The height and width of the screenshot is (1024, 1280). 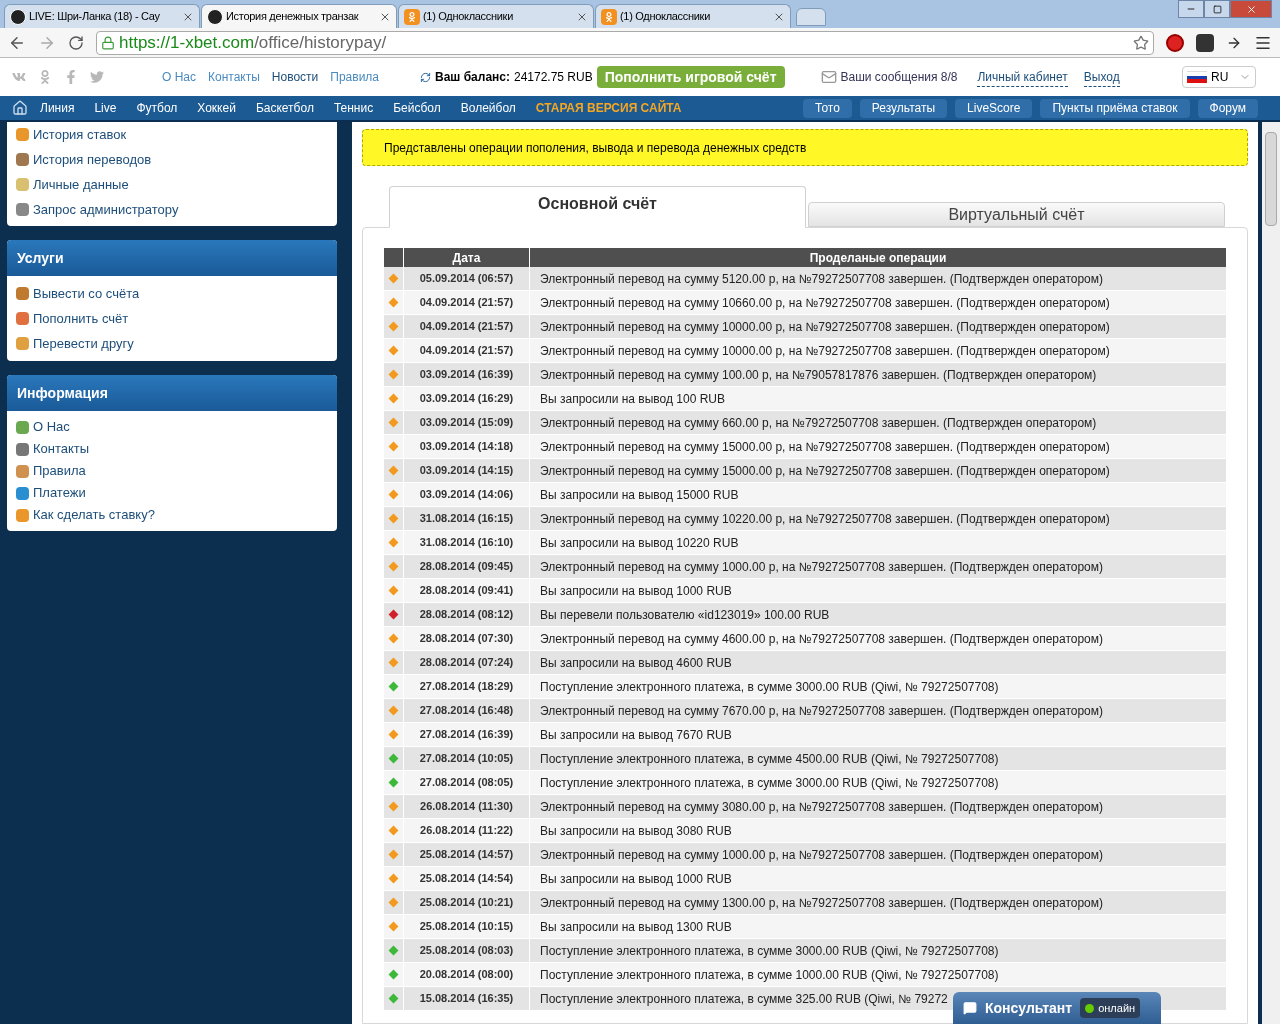 I want to click on messages-link: Ваши сообщения 8/8, so click(x=899, y=77).